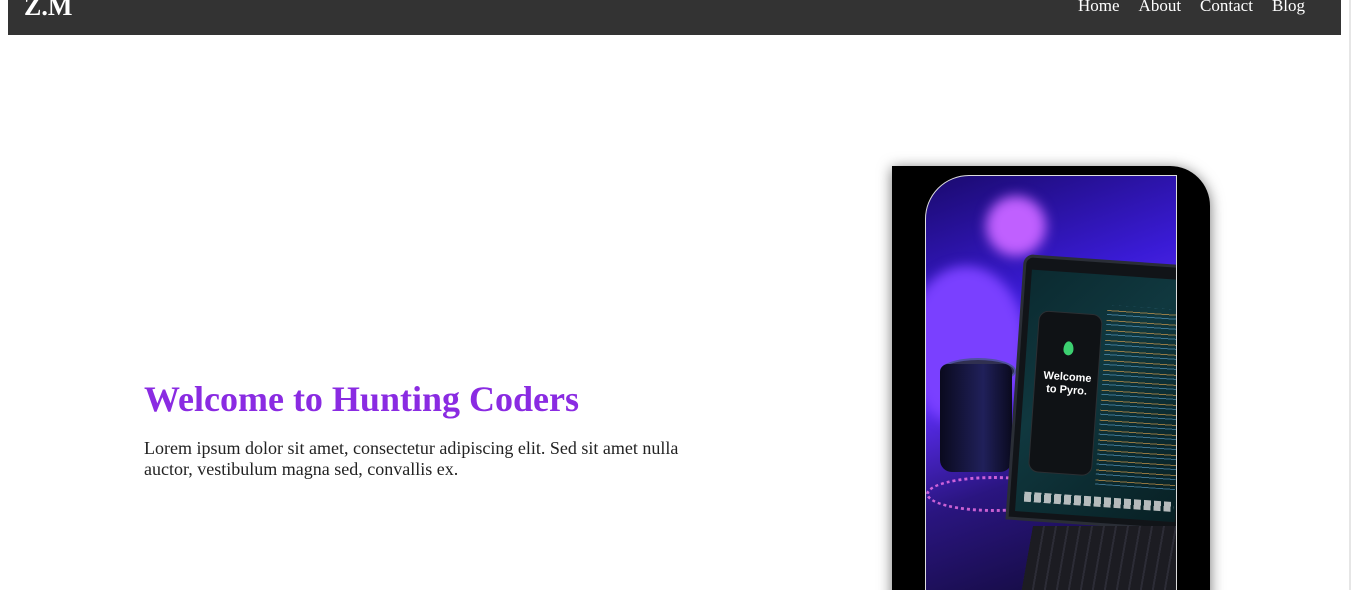 The height and width of the screenshot is (590, 1351). Describe the element at coordinates (361, 399) in the screenshot. I see `hero-title: Welcome to Hunting Coders` at that location.